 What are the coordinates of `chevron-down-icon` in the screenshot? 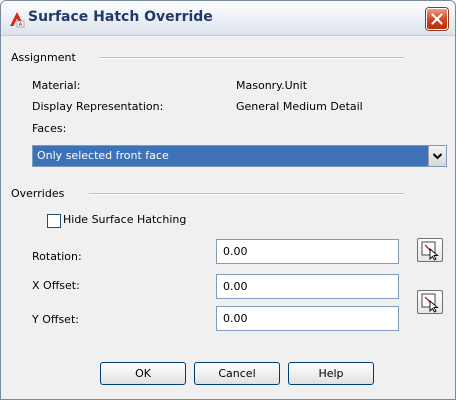 It's located at (437, 156).